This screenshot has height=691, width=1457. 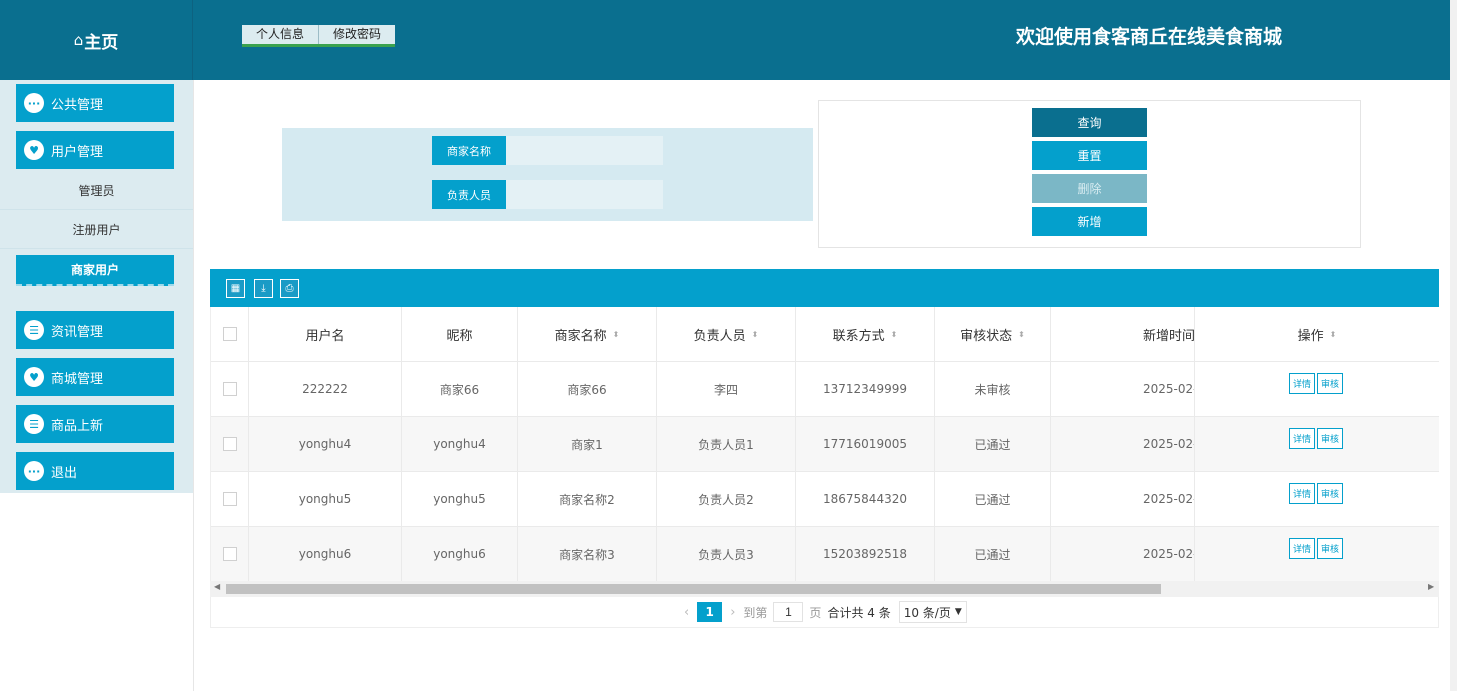 I want to click on pagination-bar: ‹ 1 › 到第 页 合计共 4 条 10 条/页 ▼, so click(x=824, y=612).